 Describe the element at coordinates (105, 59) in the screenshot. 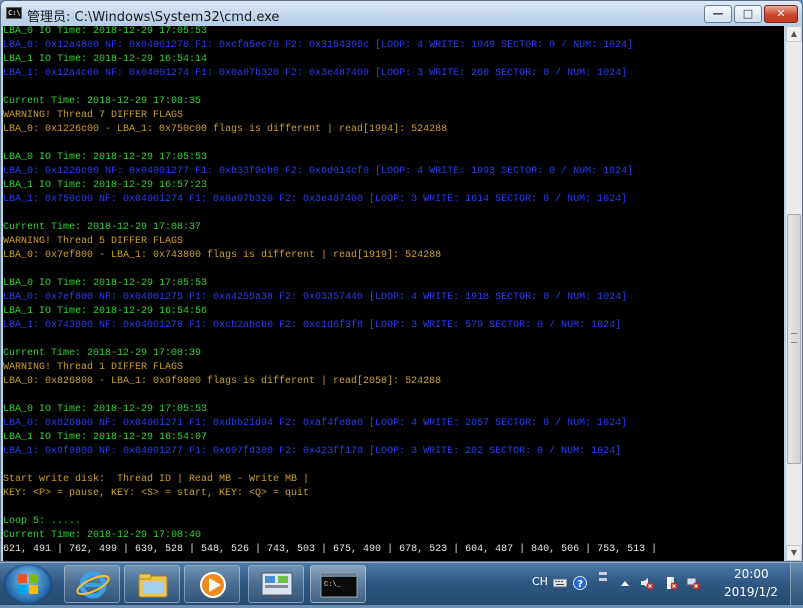

I see `console-line: LBA_1 IO Time: 2018-12-29 16:54:14` at that location.